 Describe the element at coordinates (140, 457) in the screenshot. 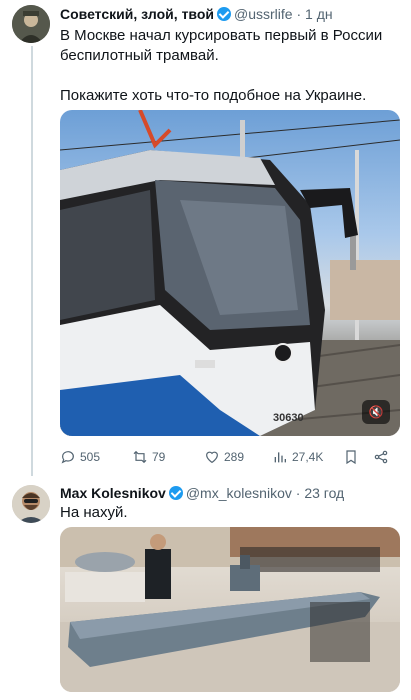

I see `repost-icon` at that location.